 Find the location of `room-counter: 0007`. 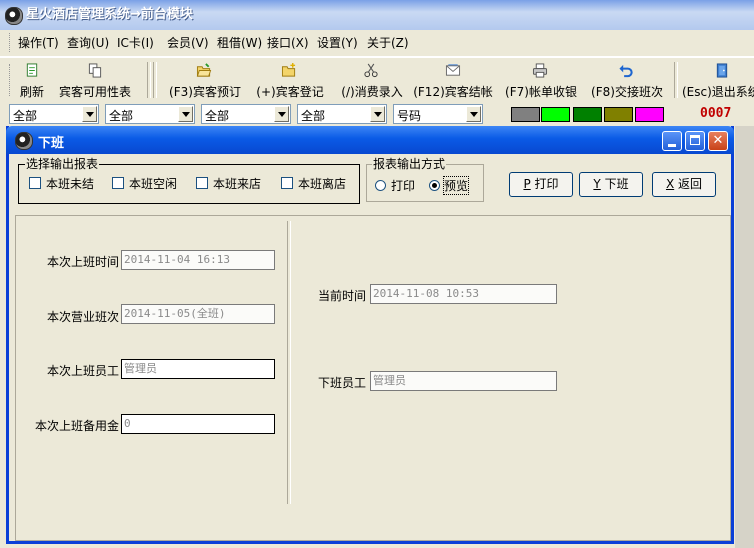

room-counter: 0007 is located at coordinates (716, 113).